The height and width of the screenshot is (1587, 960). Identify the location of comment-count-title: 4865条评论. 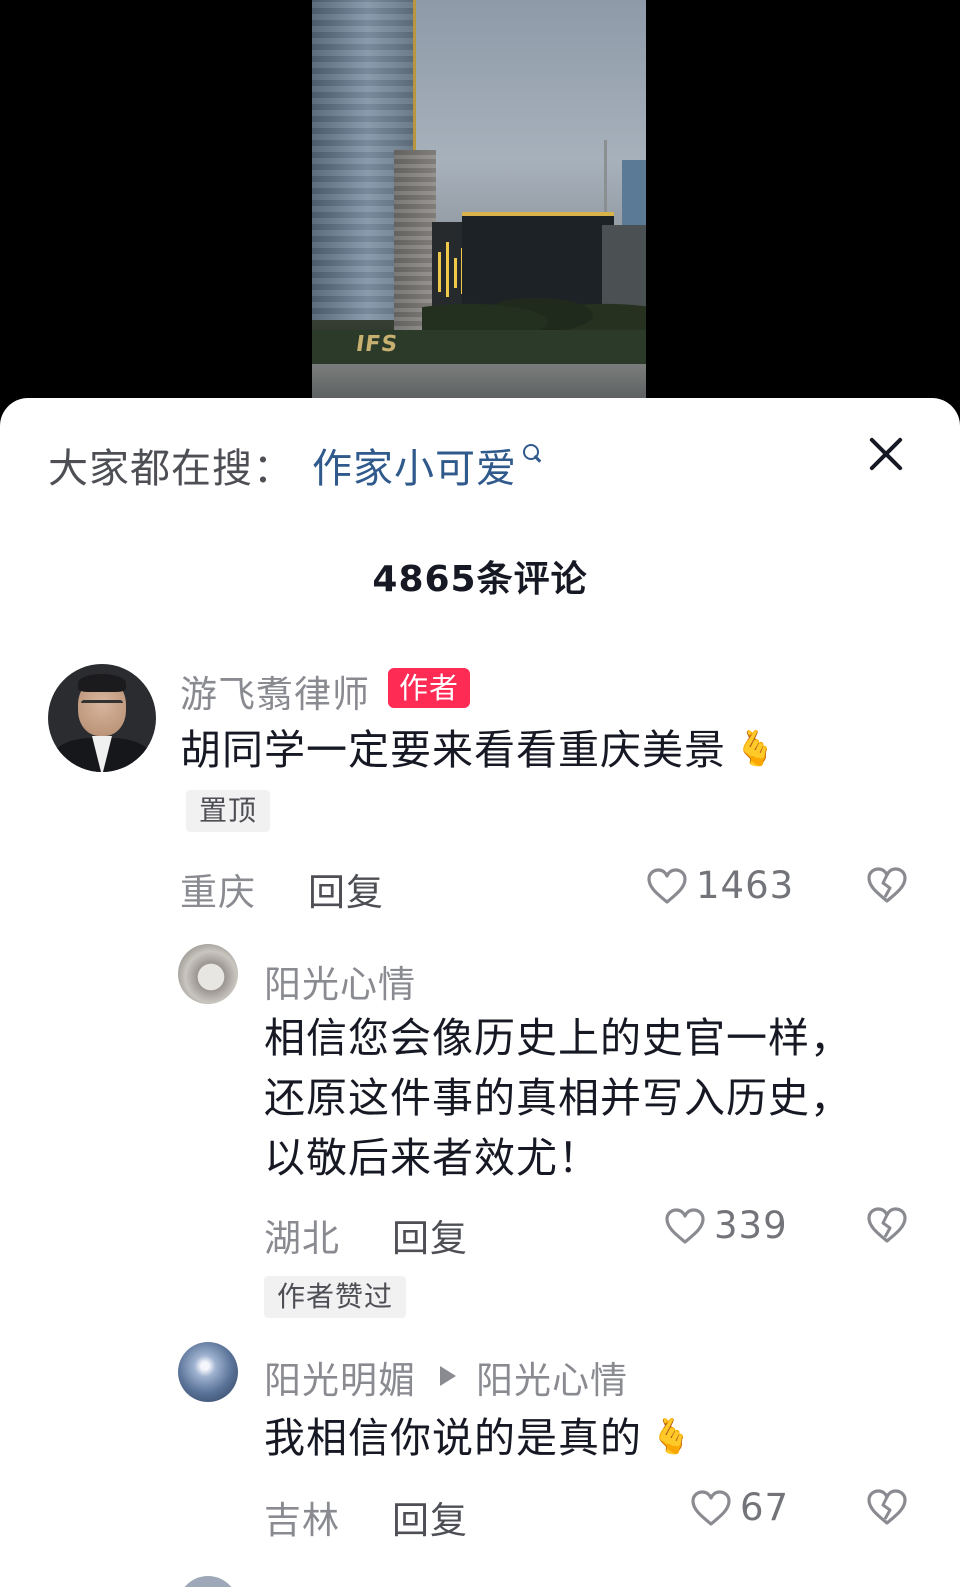
(480, 579).